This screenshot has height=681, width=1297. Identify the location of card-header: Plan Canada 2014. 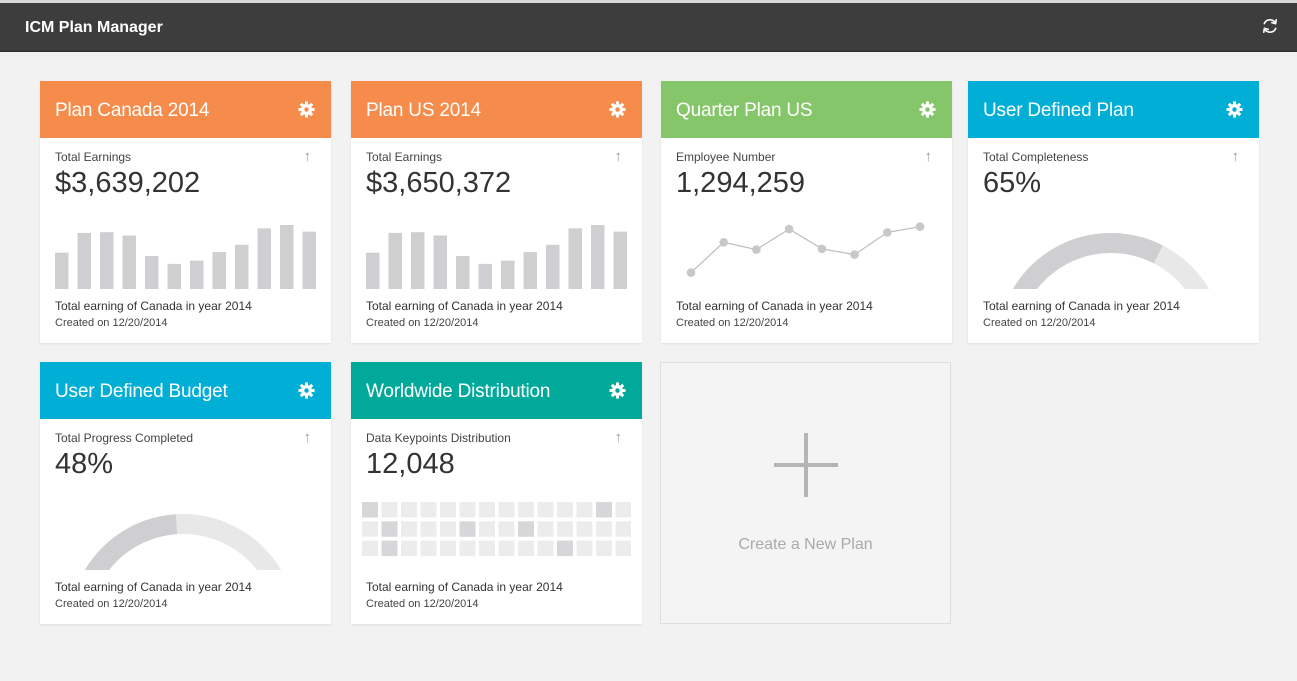
(185, 109).